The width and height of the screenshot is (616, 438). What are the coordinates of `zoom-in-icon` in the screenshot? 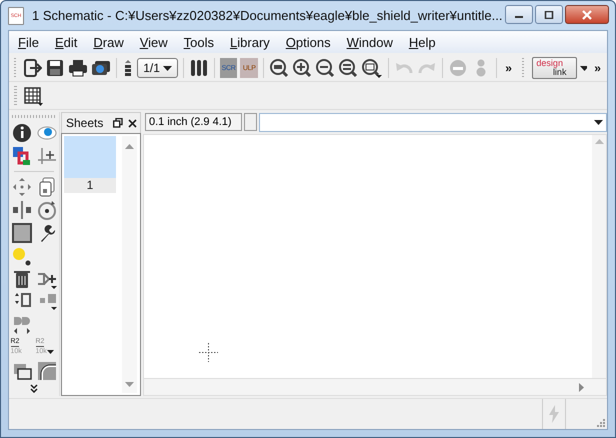 It's located at (302, 68).